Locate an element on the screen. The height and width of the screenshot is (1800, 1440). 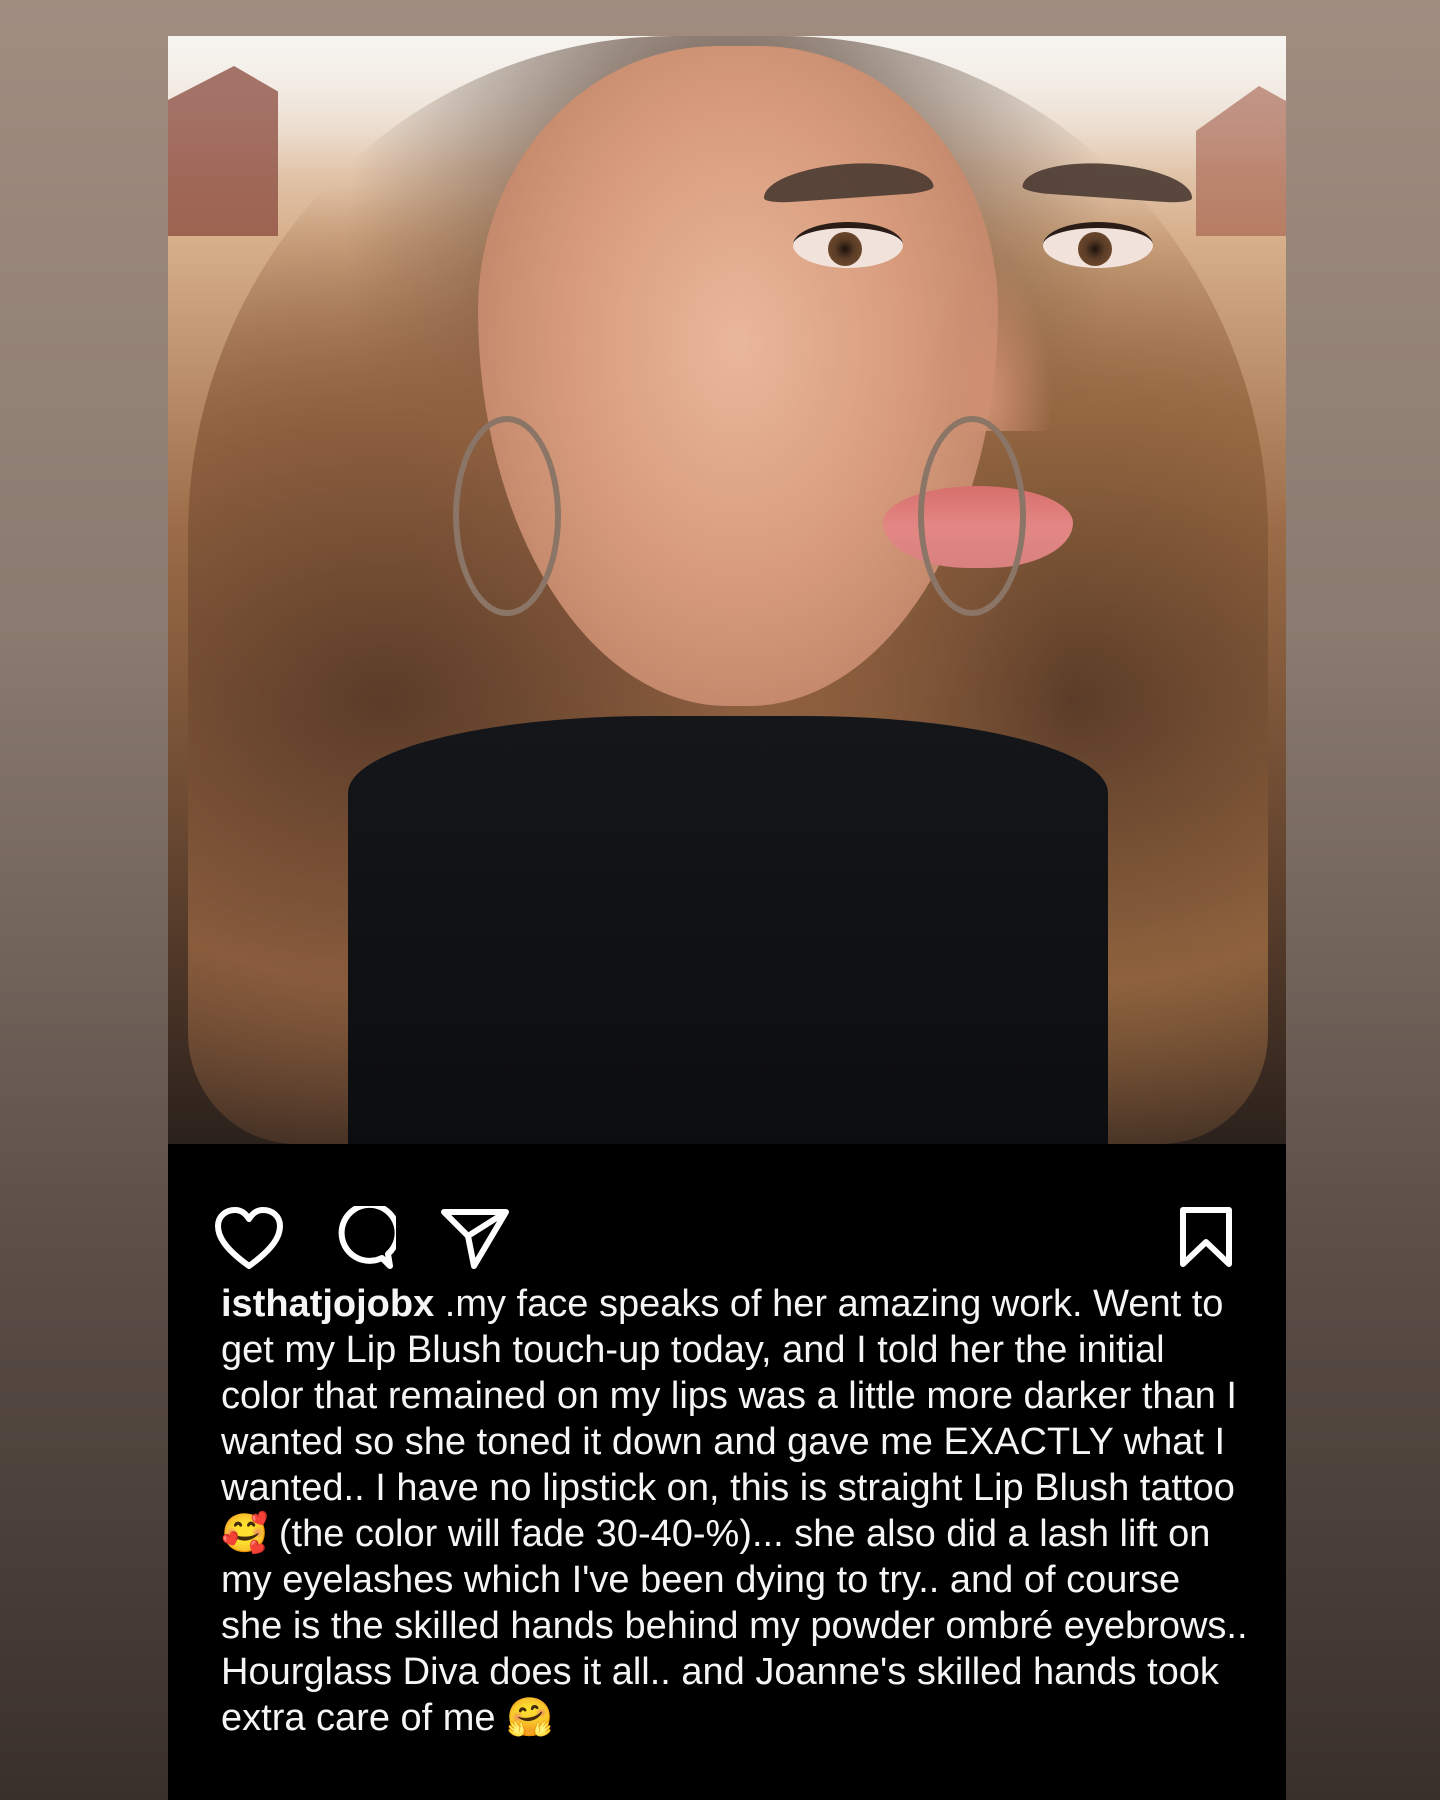
share-button is located at coordinates (475, 1239).